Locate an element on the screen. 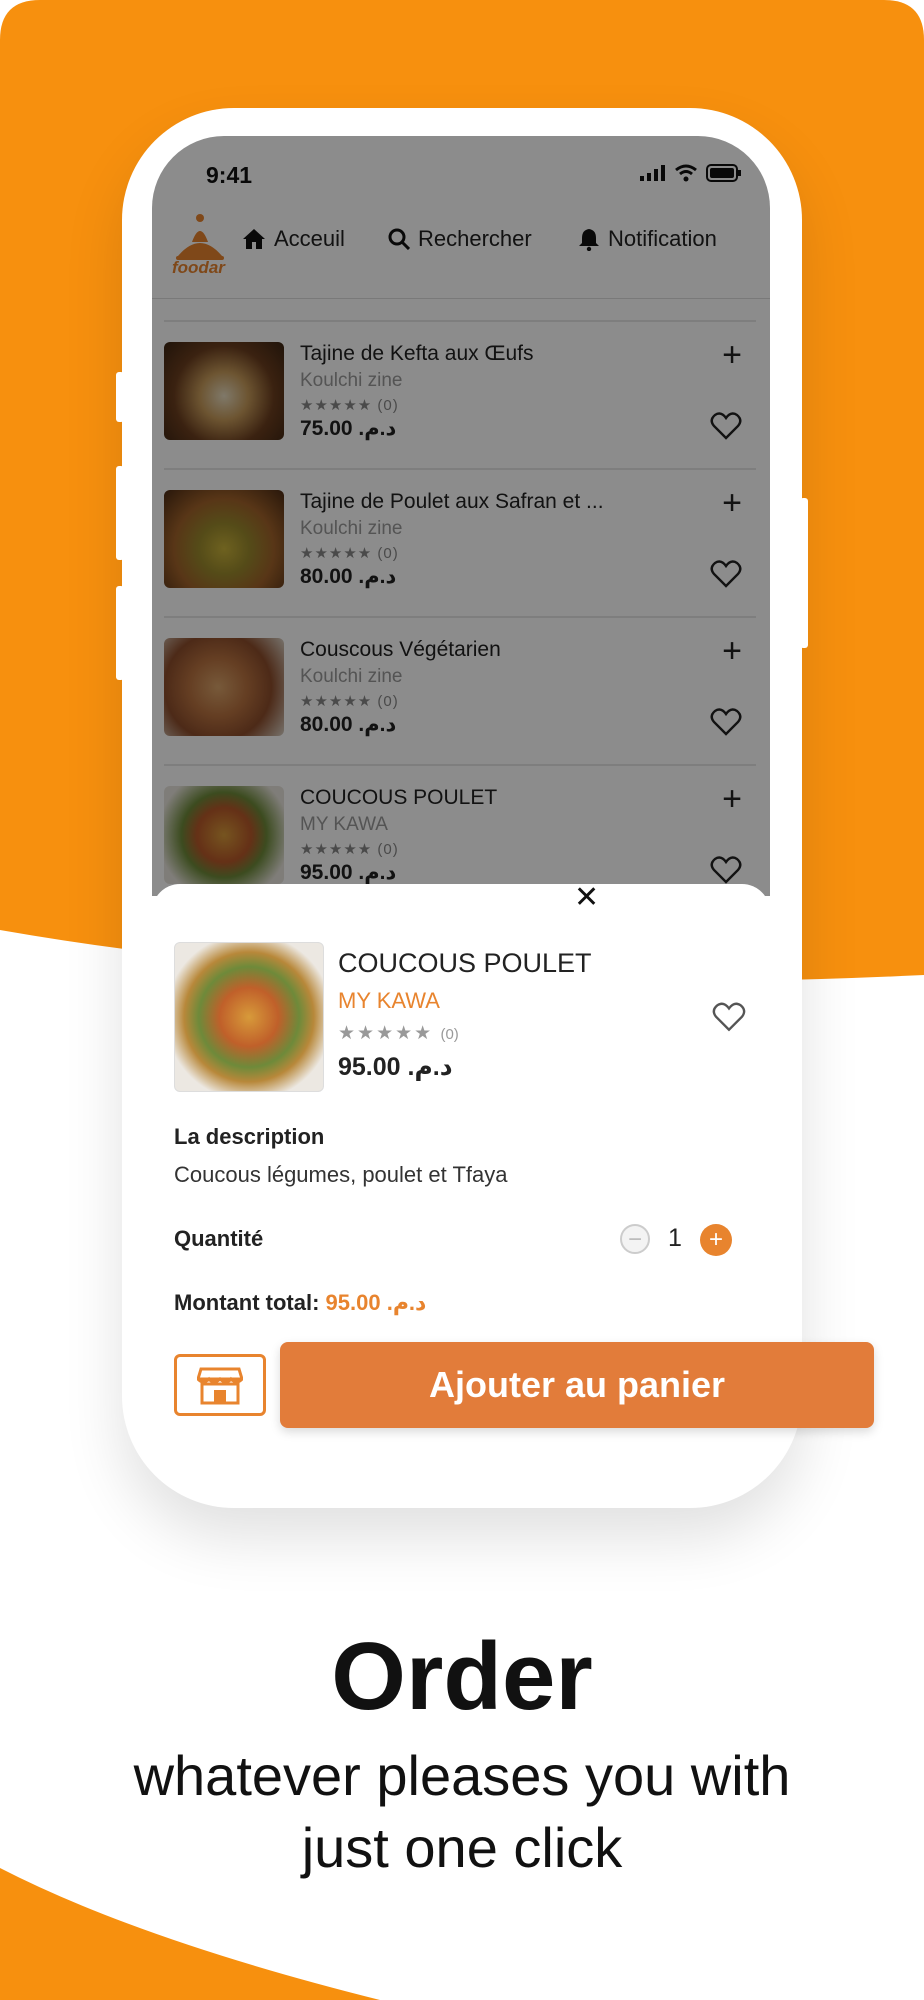  promo-line-1: whatever pleases you with is located at coordinates (462, 1775).